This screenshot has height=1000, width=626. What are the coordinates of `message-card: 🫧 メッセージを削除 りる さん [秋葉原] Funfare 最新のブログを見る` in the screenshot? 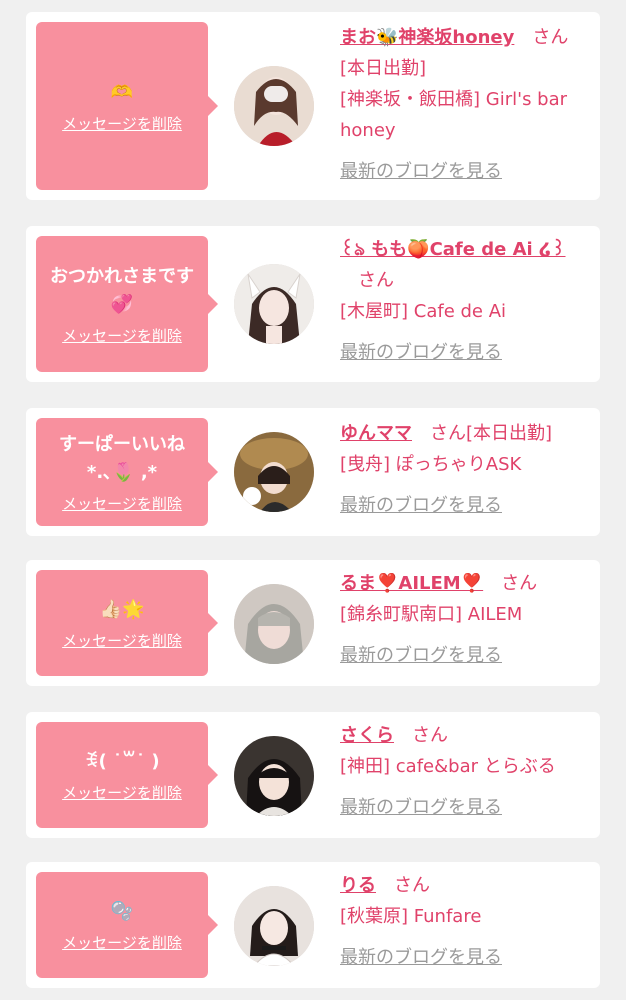 It's located at (313, 925).